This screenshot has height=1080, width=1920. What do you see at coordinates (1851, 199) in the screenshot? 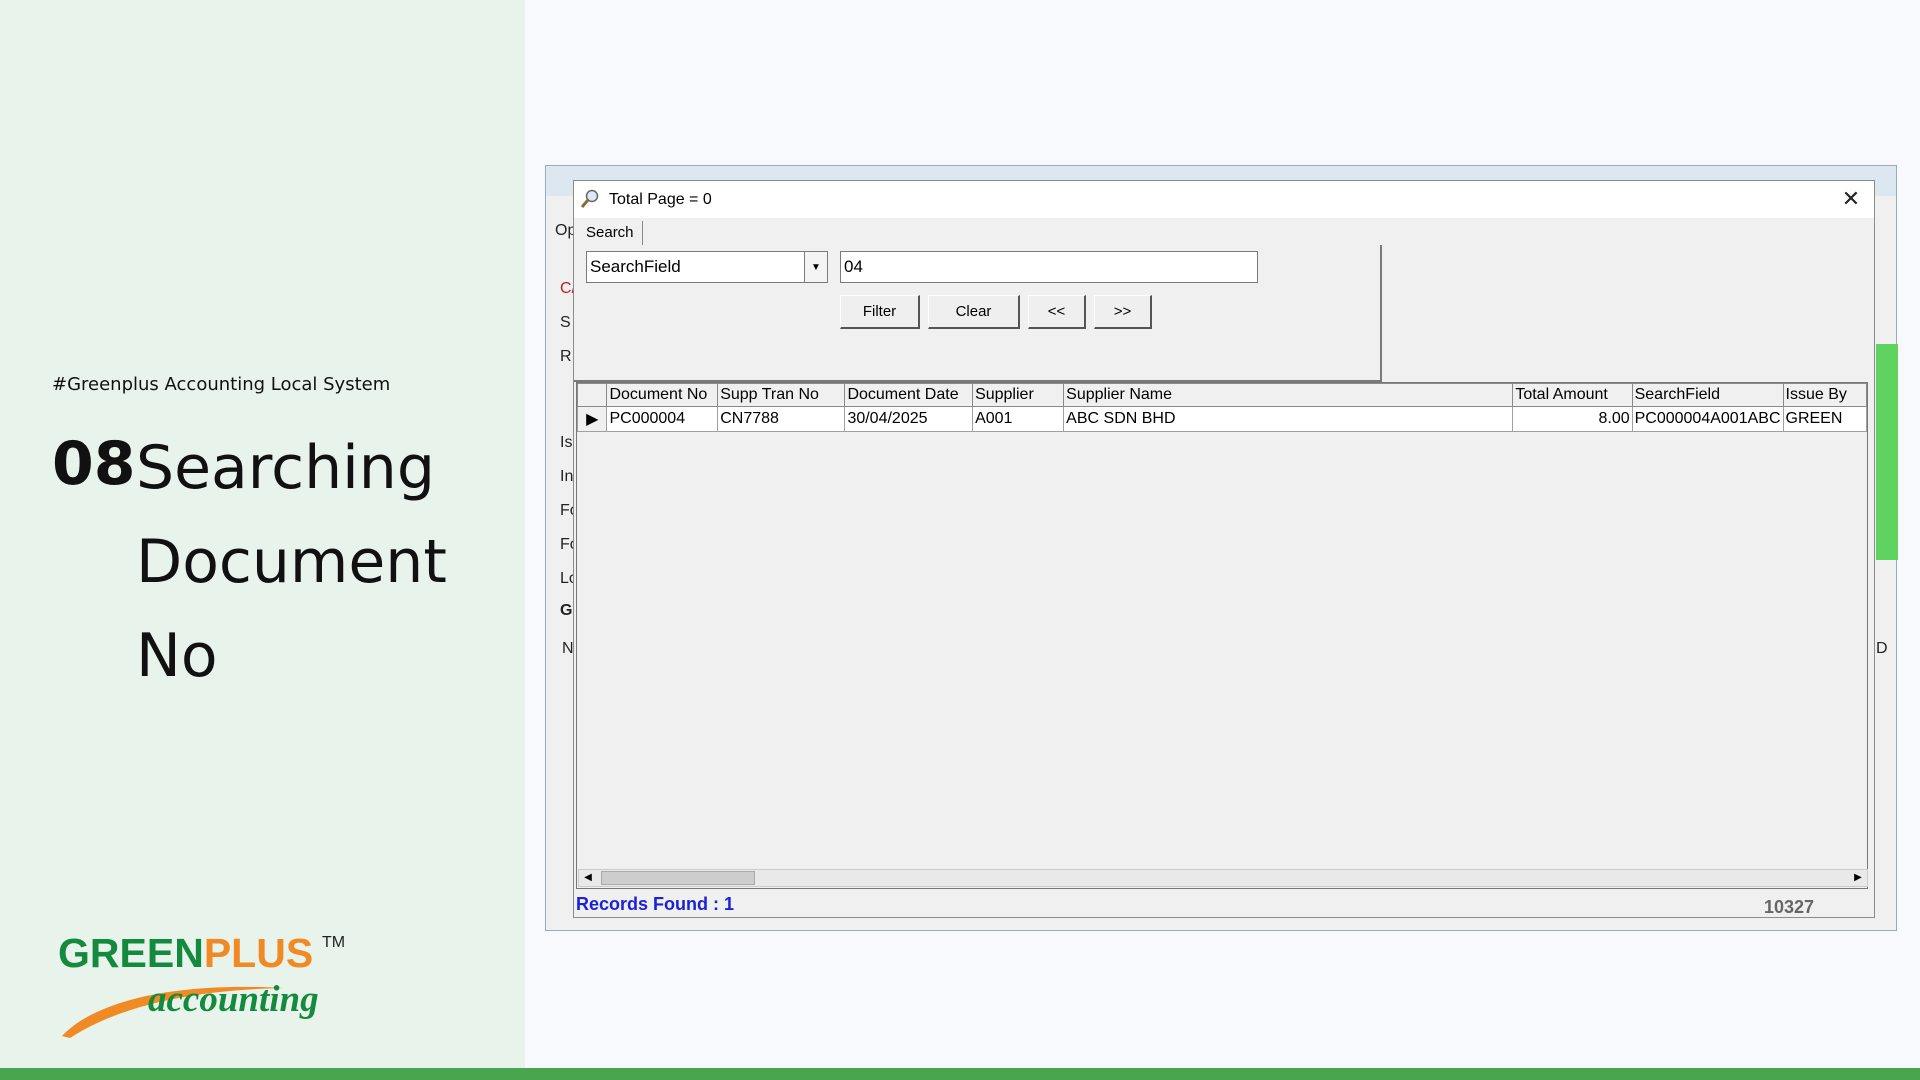
I see `close-icon: ✕` at bounding box center [1851, 199].